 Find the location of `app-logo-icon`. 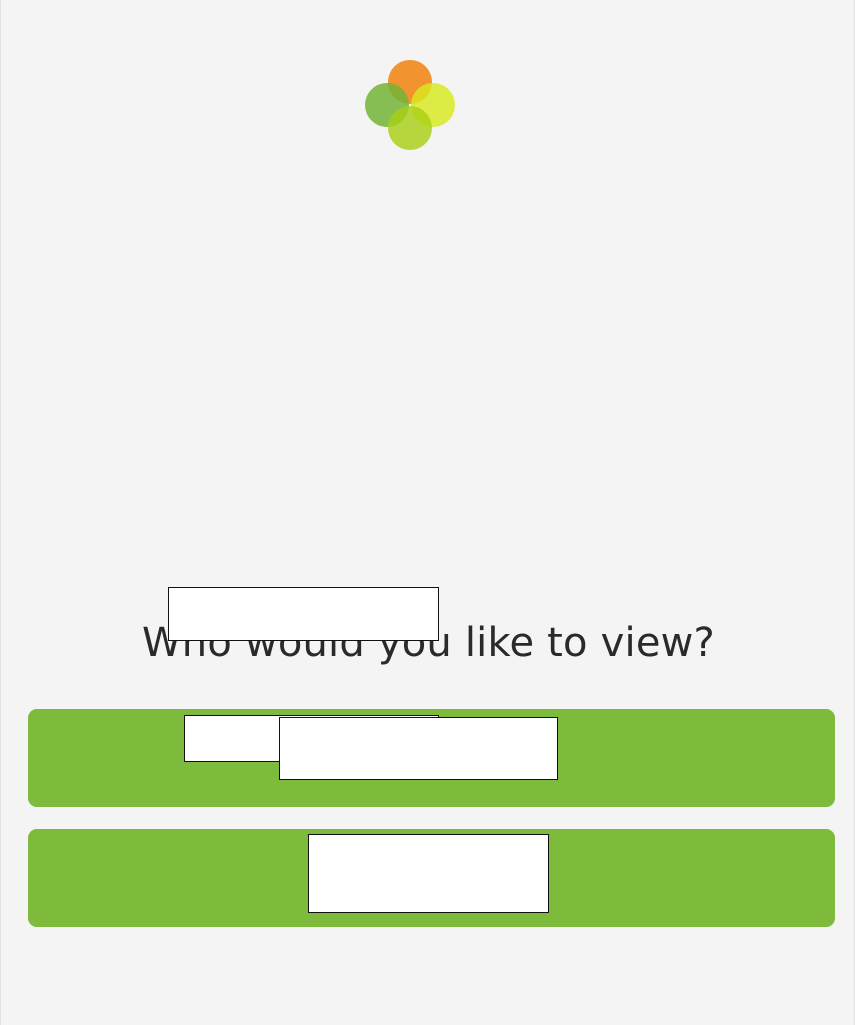

app-logo-icon is located at coordinates (410, 107).